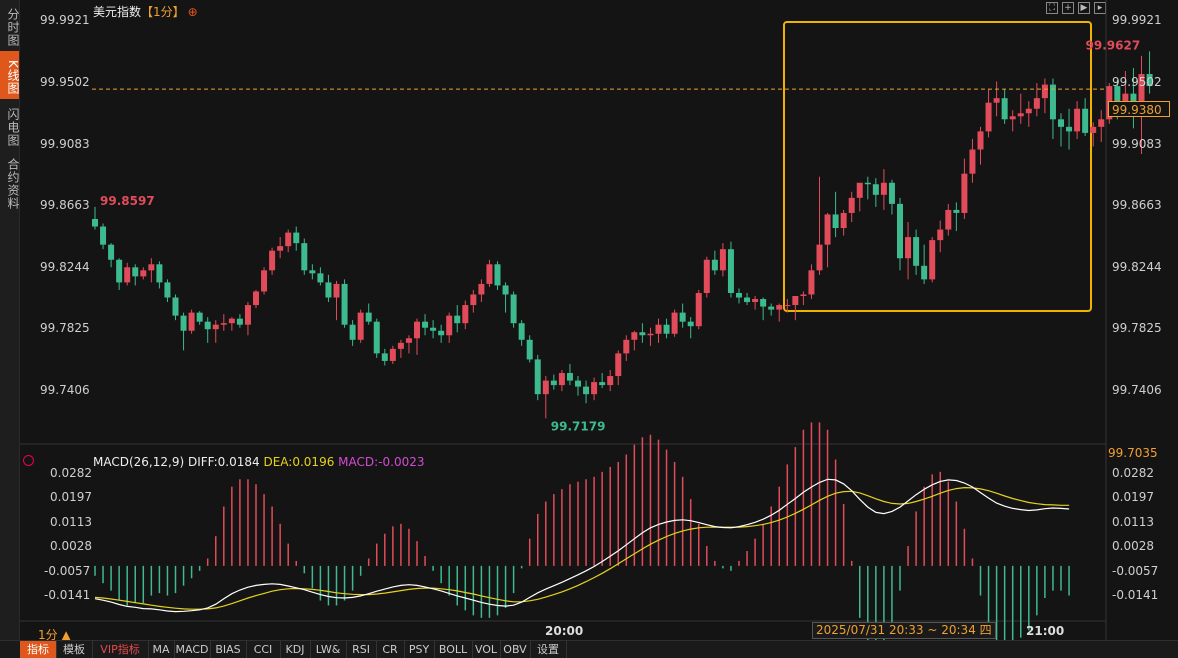 The image size is (1178, 658). I want to click on tab-10: CR, so click(390, 649).